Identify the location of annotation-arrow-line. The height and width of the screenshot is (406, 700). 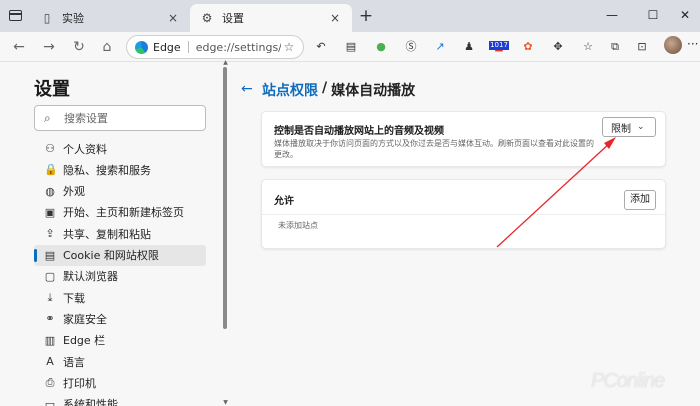
(554, 194).